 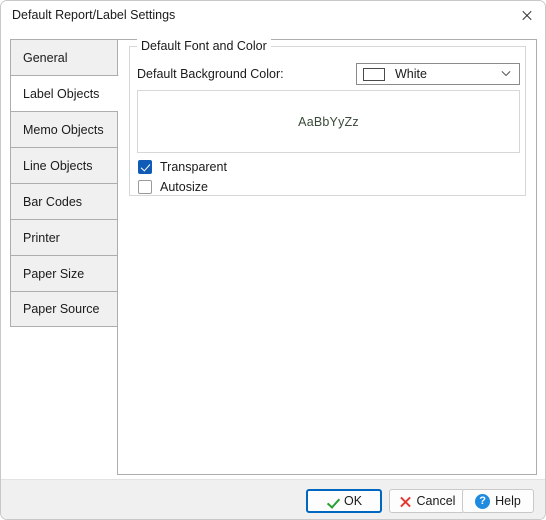 What do you see at coordinates (508, 501) in the screenshot?
I see `help-label: Help` at bounding box center [508, 501].